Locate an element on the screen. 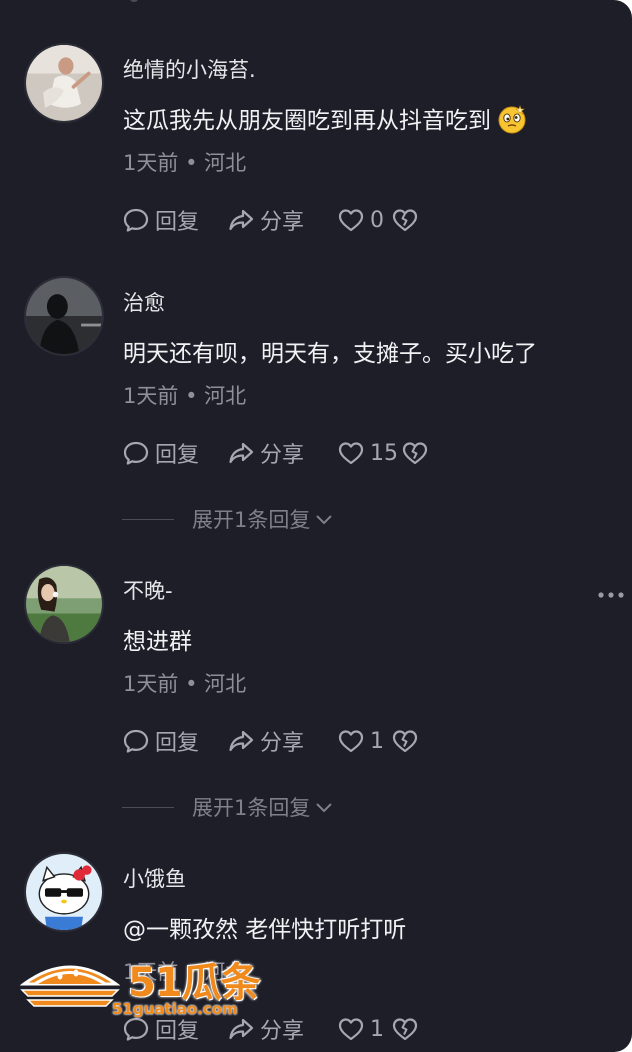  like-button: 15 is located at coordinates (369, 453).